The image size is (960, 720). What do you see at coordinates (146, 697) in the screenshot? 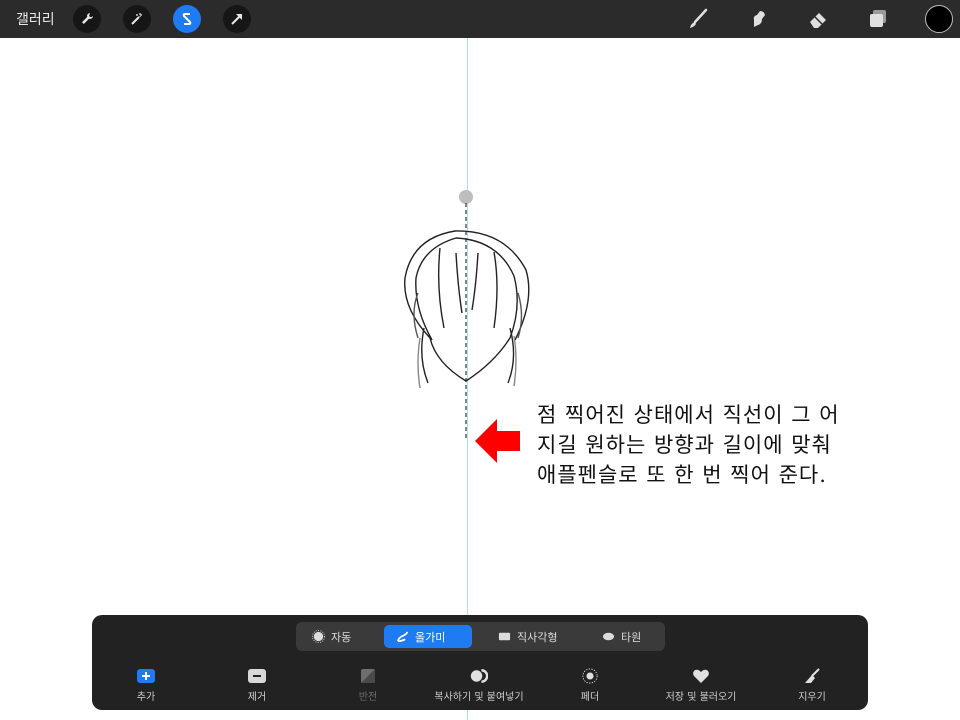
I see `action-label: 추가` at bounding box center [146, 697].